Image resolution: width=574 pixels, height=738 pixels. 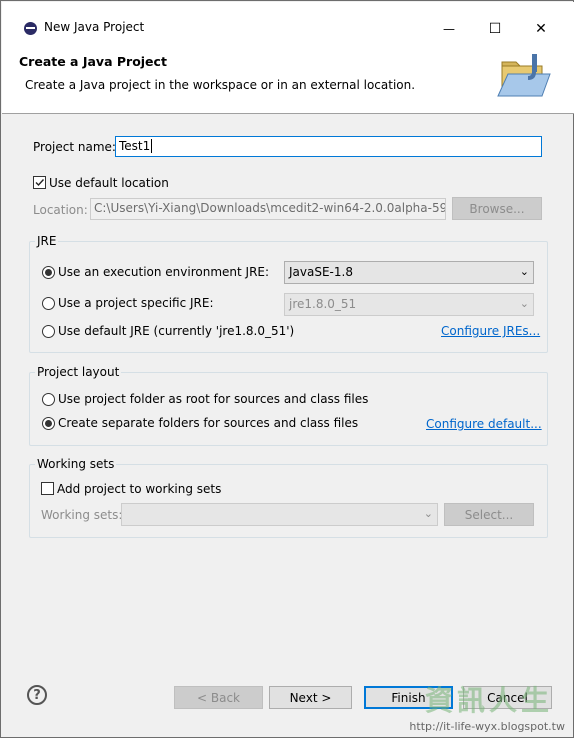 I want to click on eclipse-icon, so click(x=30, y=28).